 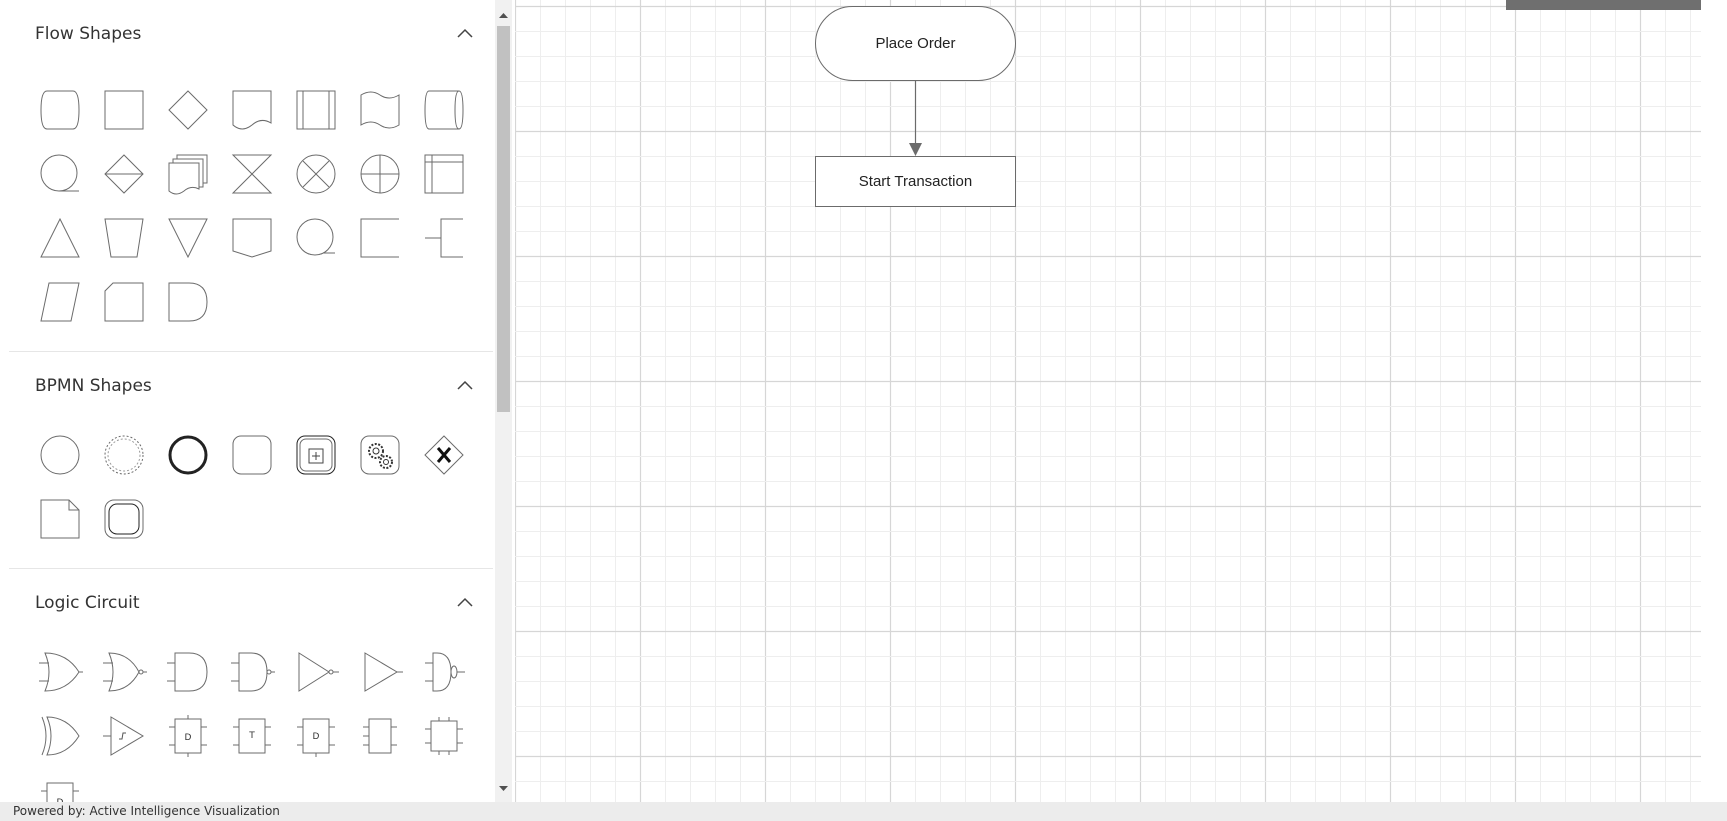 I want to click on bpmn-shape-exclusive-gateway, so click(x=444, y=455).